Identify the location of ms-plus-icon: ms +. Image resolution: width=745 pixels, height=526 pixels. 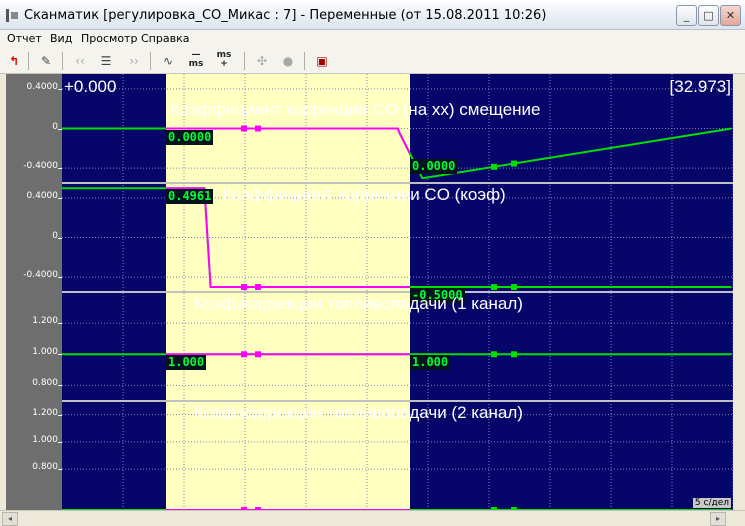
(224, 61).